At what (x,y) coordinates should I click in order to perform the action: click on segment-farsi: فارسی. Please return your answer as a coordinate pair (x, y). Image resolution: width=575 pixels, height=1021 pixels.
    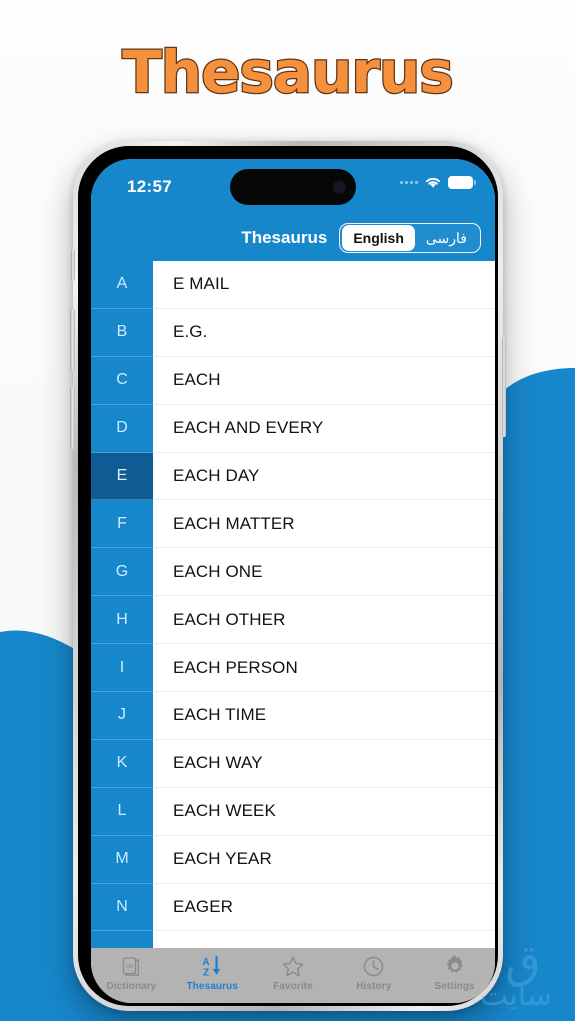
    Looking at the image, I should click on (446, 238).